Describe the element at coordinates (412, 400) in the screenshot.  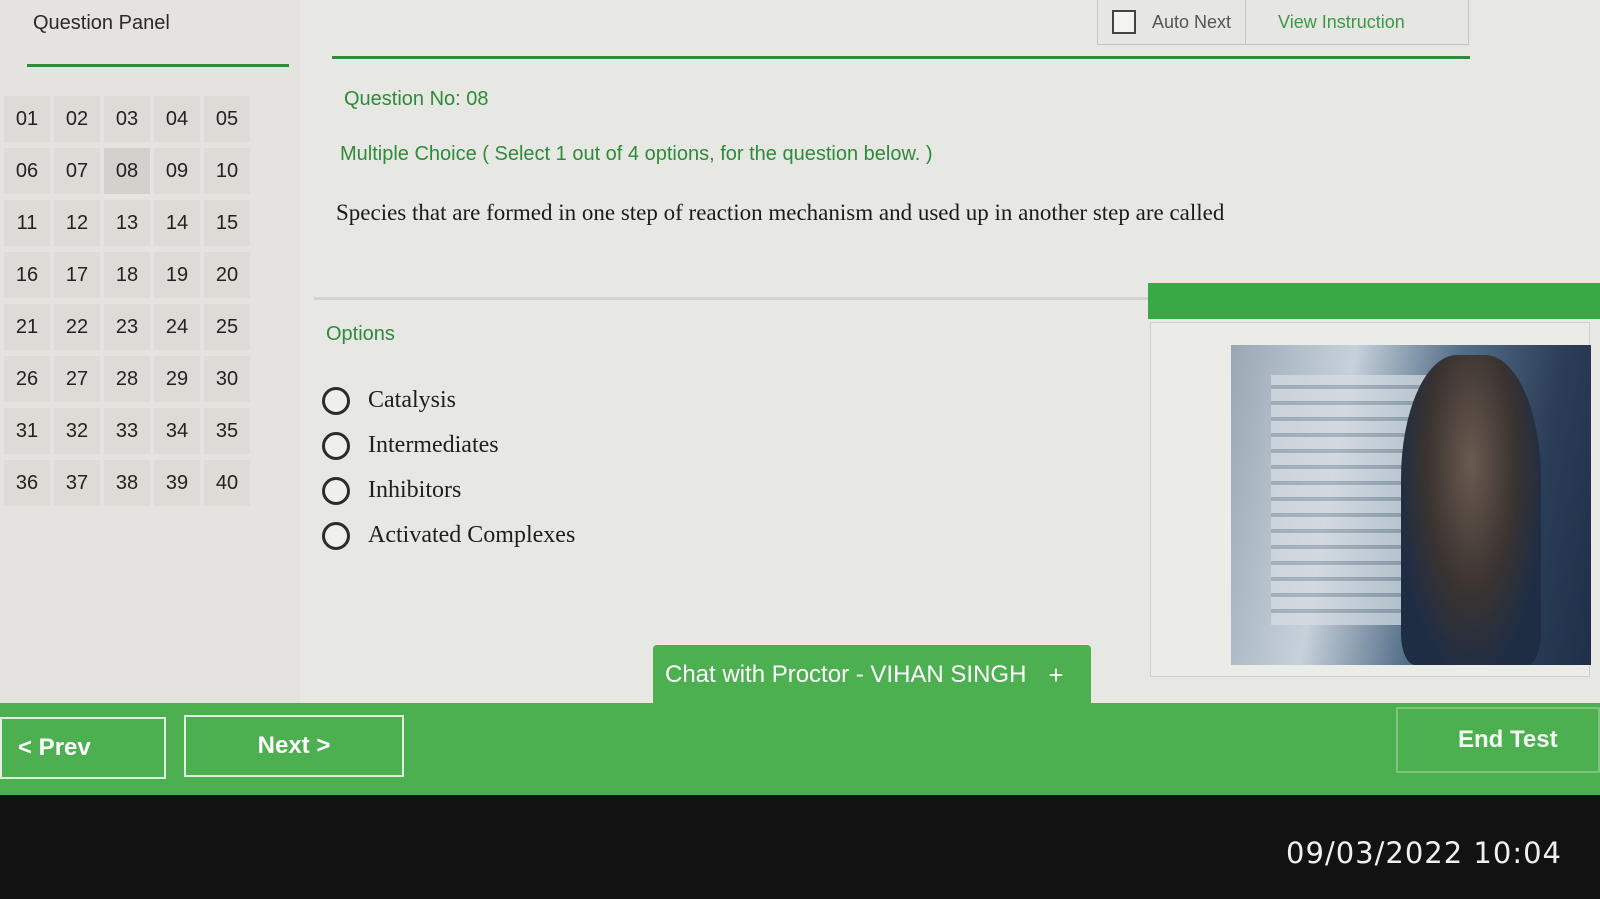
I see `option-label: Catalysis` at that location.